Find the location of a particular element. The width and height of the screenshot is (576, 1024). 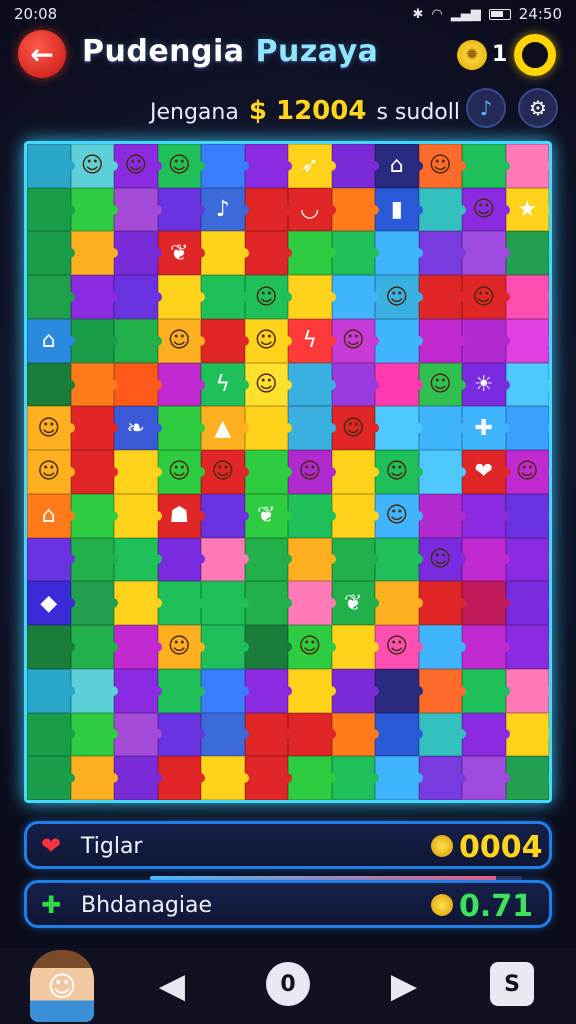

pause-button: 0 is located at coordinates (288, 984).